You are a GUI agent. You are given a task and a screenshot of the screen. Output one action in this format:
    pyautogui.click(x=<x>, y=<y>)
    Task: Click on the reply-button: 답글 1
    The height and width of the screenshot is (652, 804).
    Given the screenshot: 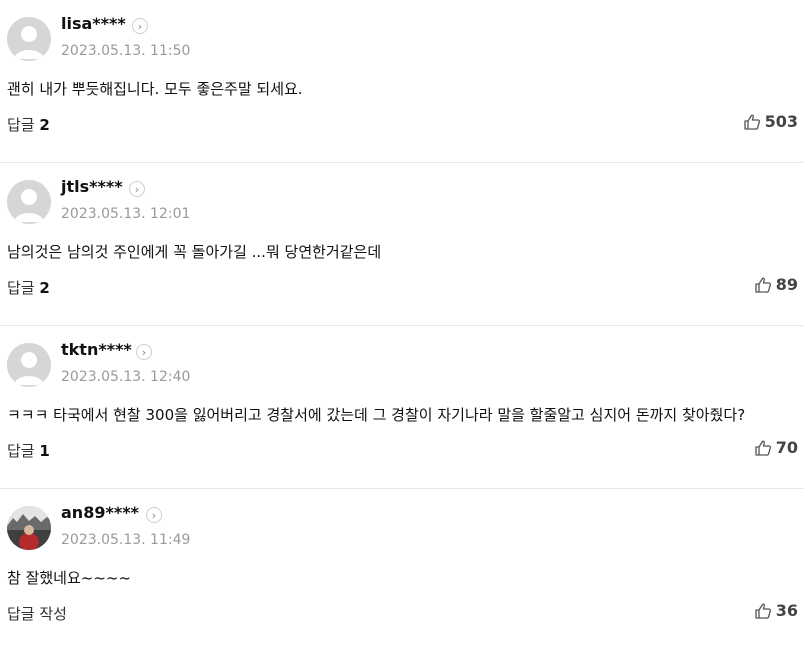 What is the action you would take?
    pyautogui.click(x=28, y=450)
    